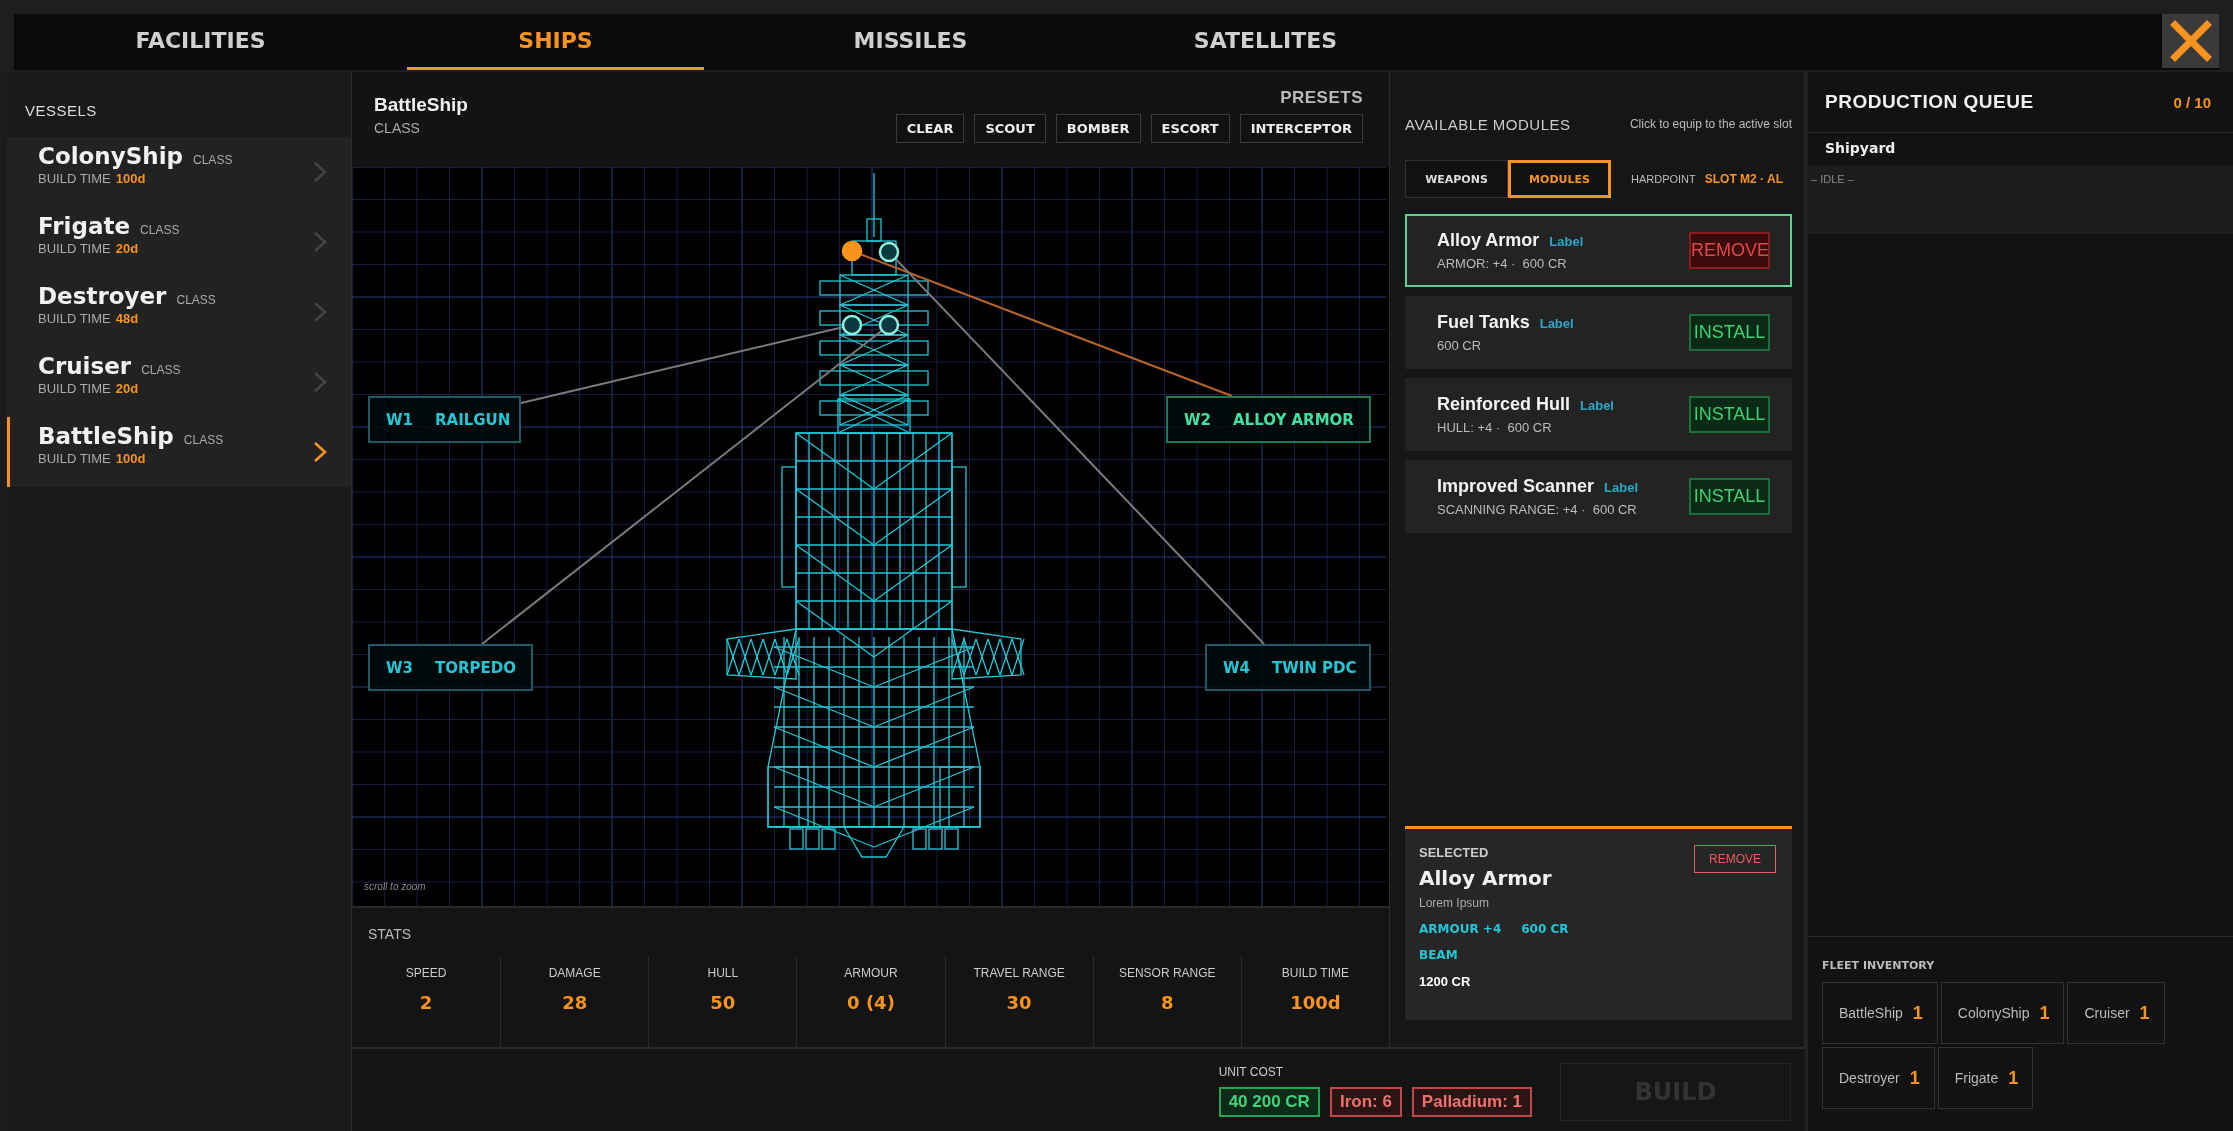 The width and height of the screenshot is (2233, 1131). What do you see at coordinates (61, 111) in the screenshot?
I see `sidebar-title: VESSELS` at bounding box center [61, 111].